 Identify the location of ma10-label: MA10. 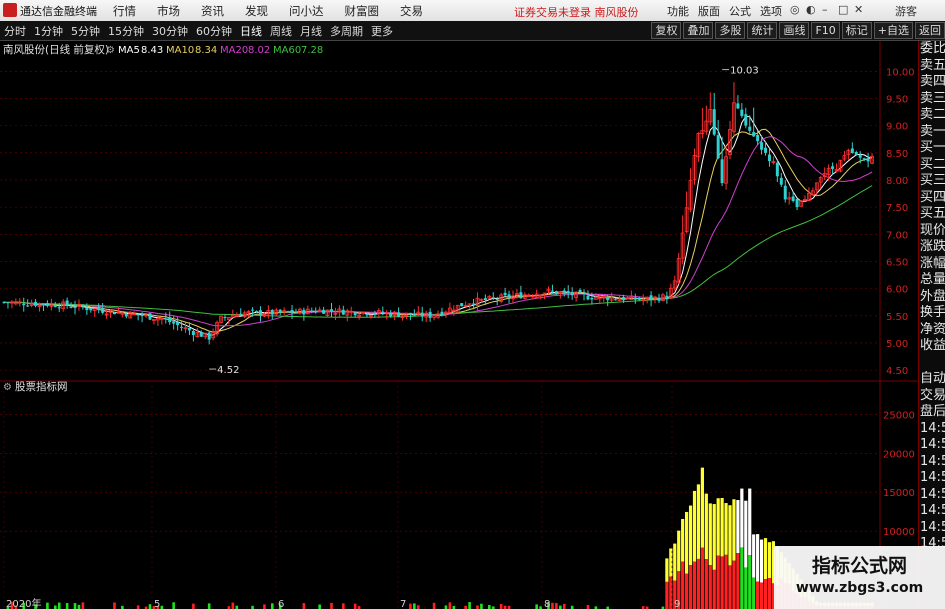
(180, 50).